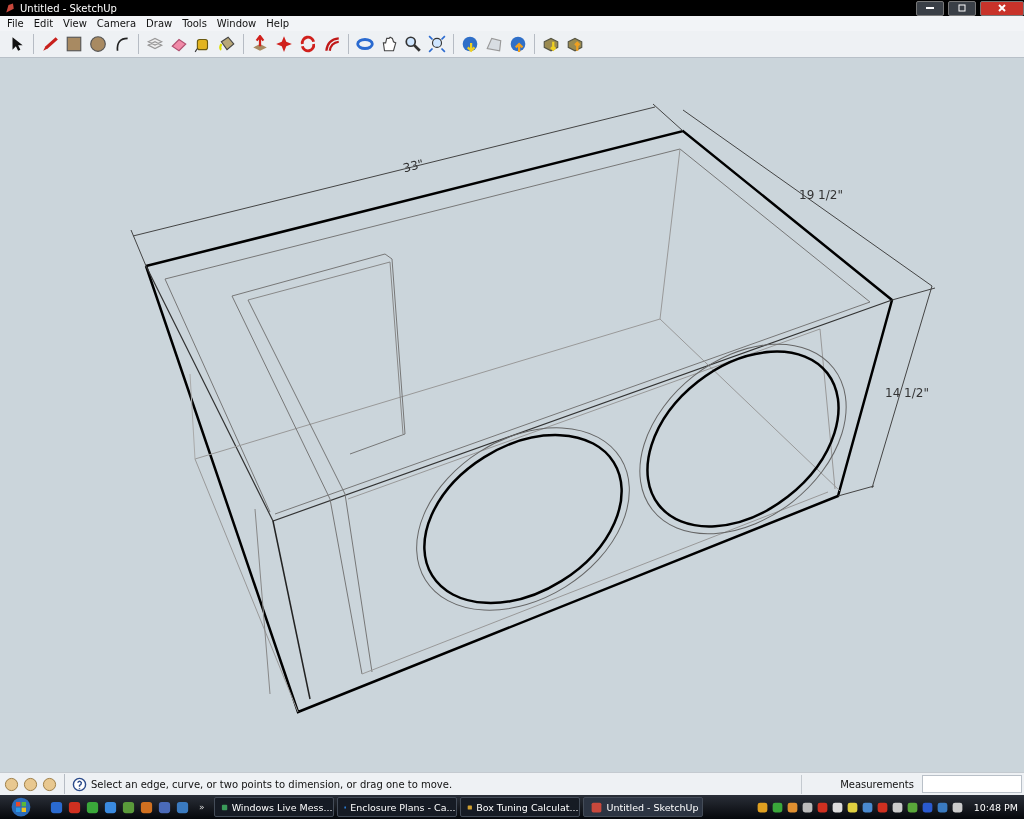 The height and width of the screenshot is (819, 1024). I want to click on pencil-icon, so click(50, 44).